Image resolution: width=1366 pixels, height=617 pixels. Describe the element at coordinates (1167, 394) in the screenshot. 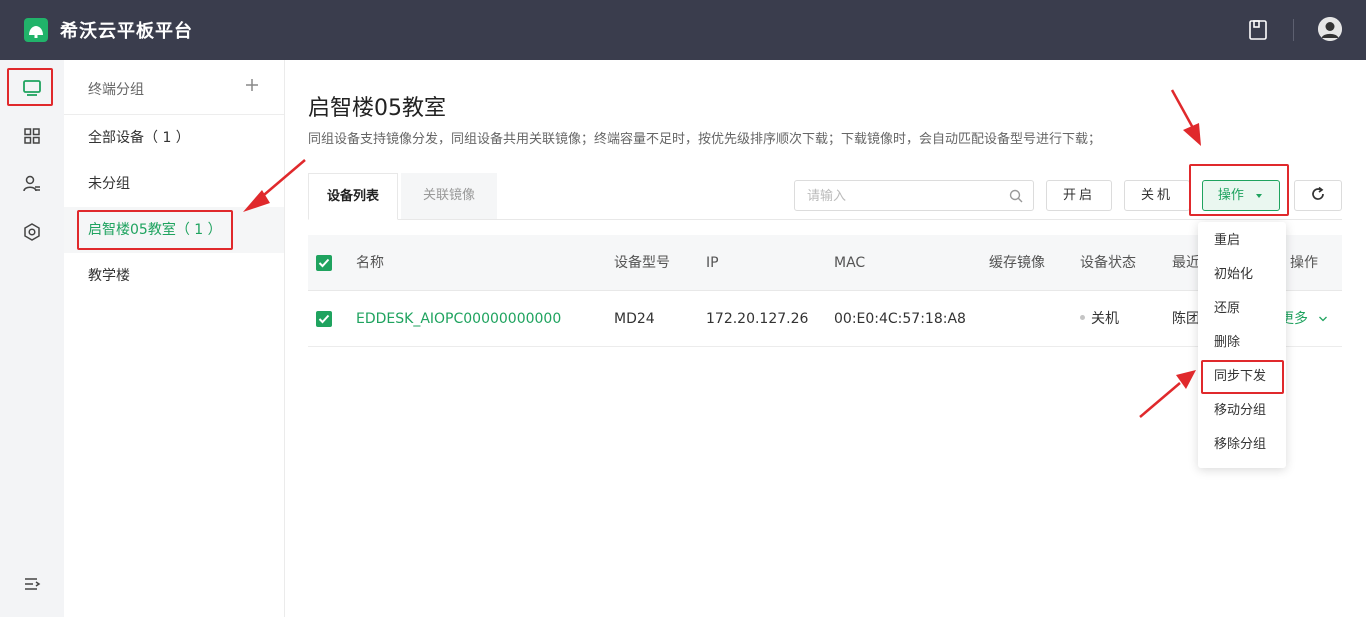

I see `arrow-to-sync` at that location.